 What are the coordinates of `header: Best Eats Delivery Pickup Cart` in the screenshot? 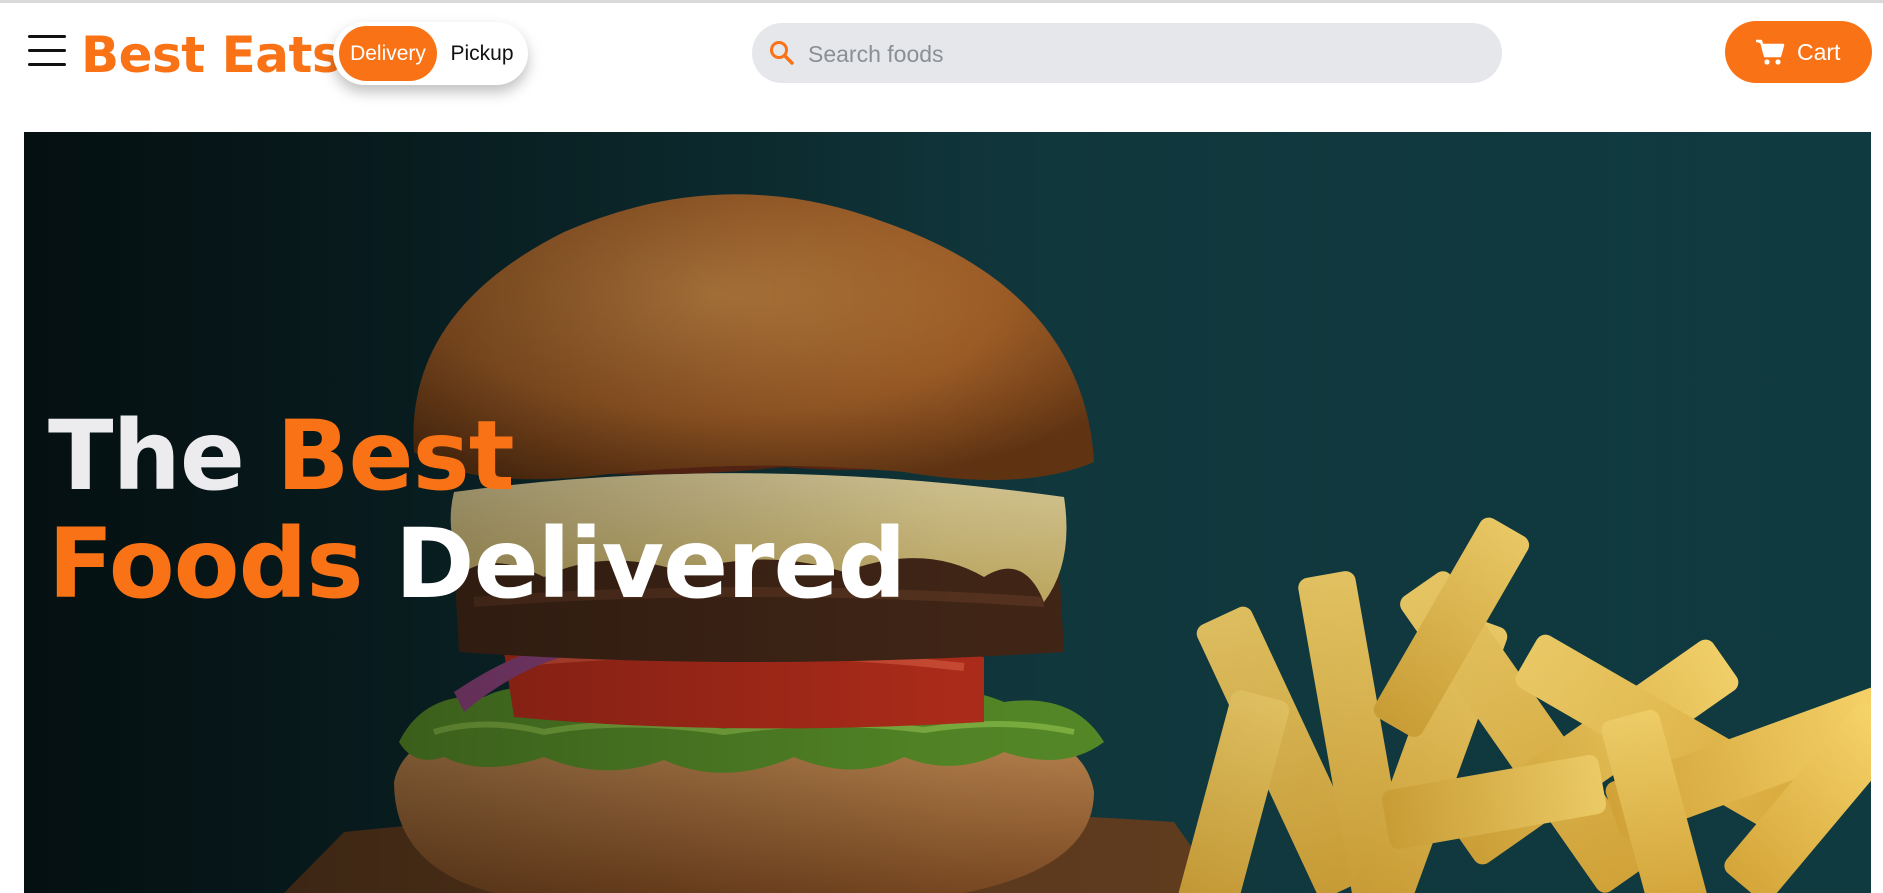 It's located at (941, 53).